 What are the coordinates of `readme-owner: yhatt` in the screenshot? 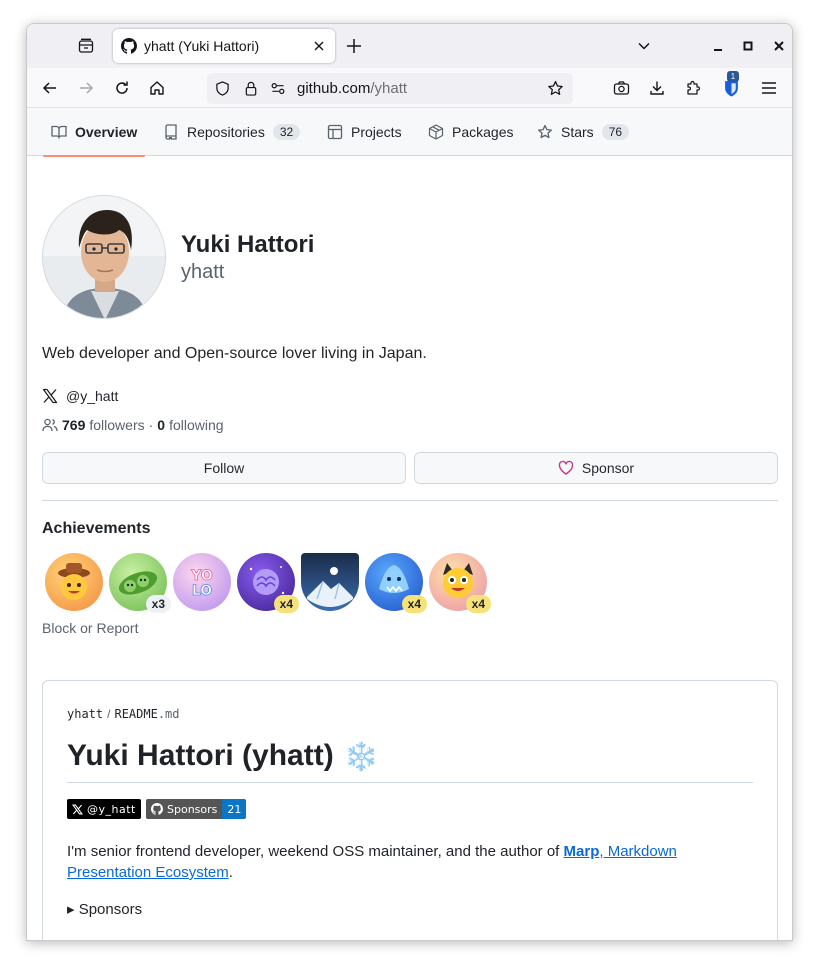 It's located at (85, 714).